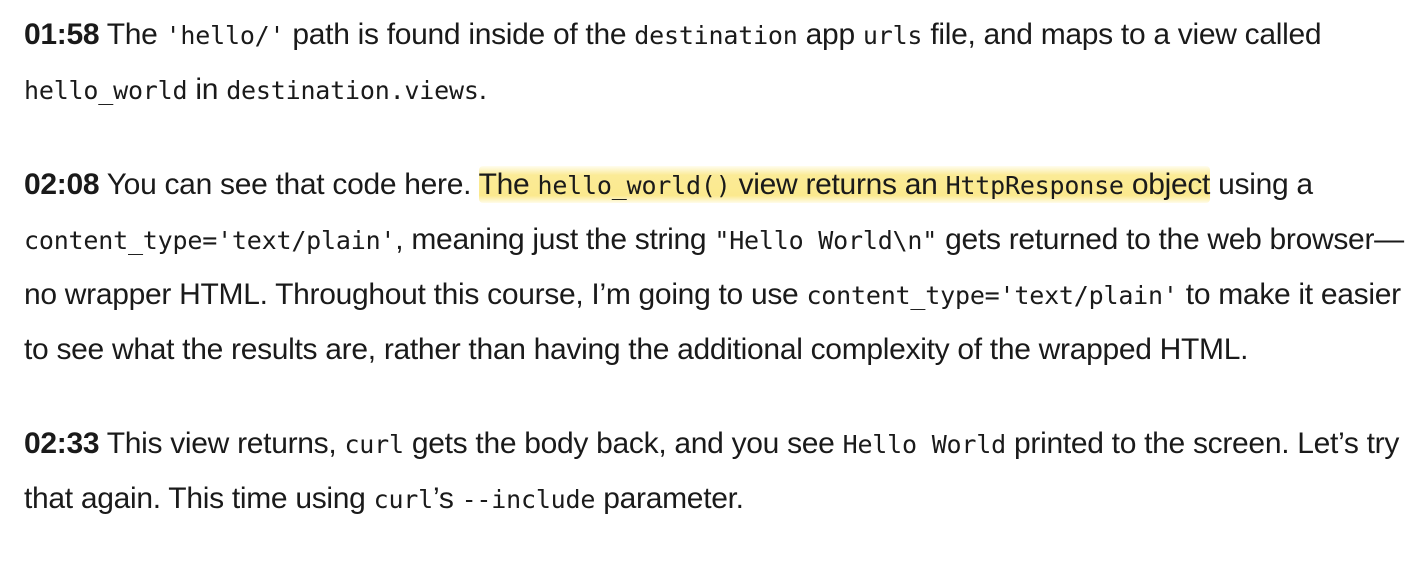 The width and height of the screenshot is (1420, 576). I want to click on inline-code: destination.views, so click(352, 90).